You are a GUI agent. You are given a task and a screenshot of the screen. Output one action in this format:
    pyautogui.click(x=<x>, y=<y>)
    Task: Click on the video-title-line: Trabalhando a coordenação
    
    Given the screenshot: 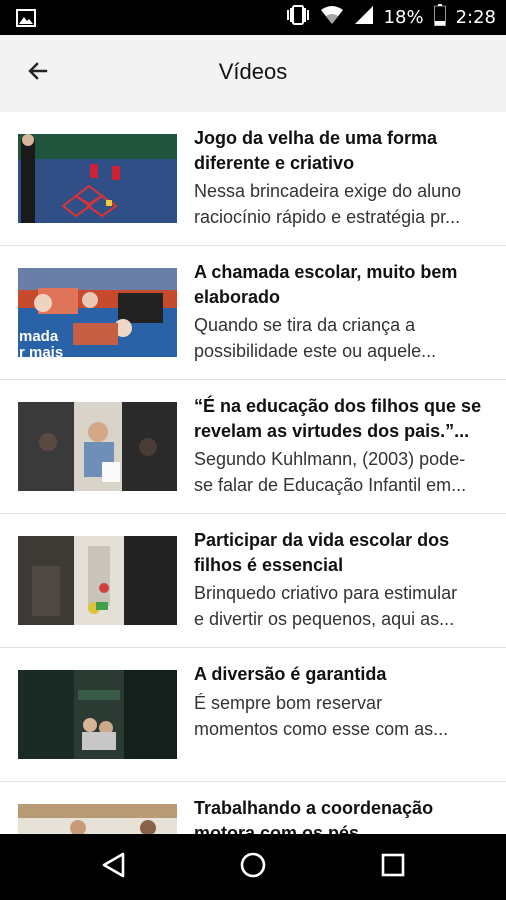 What is the action you would take?
    pyautogui.click(x=314, y=808)
    